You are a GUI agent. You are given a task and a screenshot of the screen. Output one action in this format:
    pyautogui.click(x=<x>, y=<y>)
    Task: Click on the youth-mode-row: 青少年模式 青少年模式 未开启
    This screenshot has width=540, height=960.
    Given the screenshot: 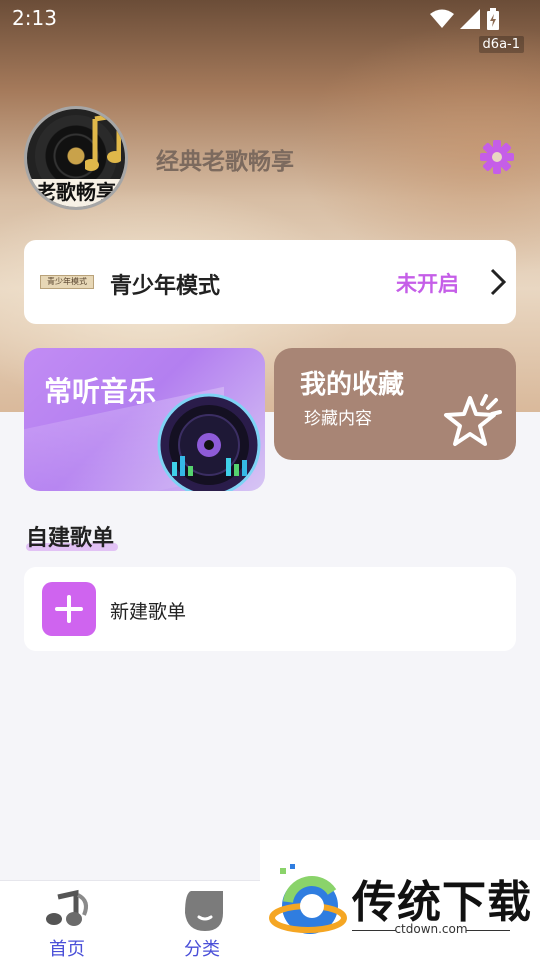 What is the action you would take?
    pyautogui.click(x=270, y=282)
    